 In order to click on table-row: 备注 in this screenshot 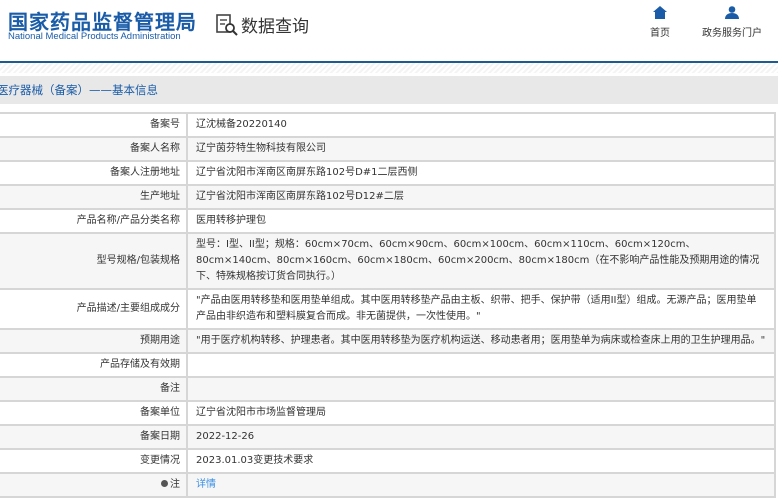, I will do `click(387, 388)`.